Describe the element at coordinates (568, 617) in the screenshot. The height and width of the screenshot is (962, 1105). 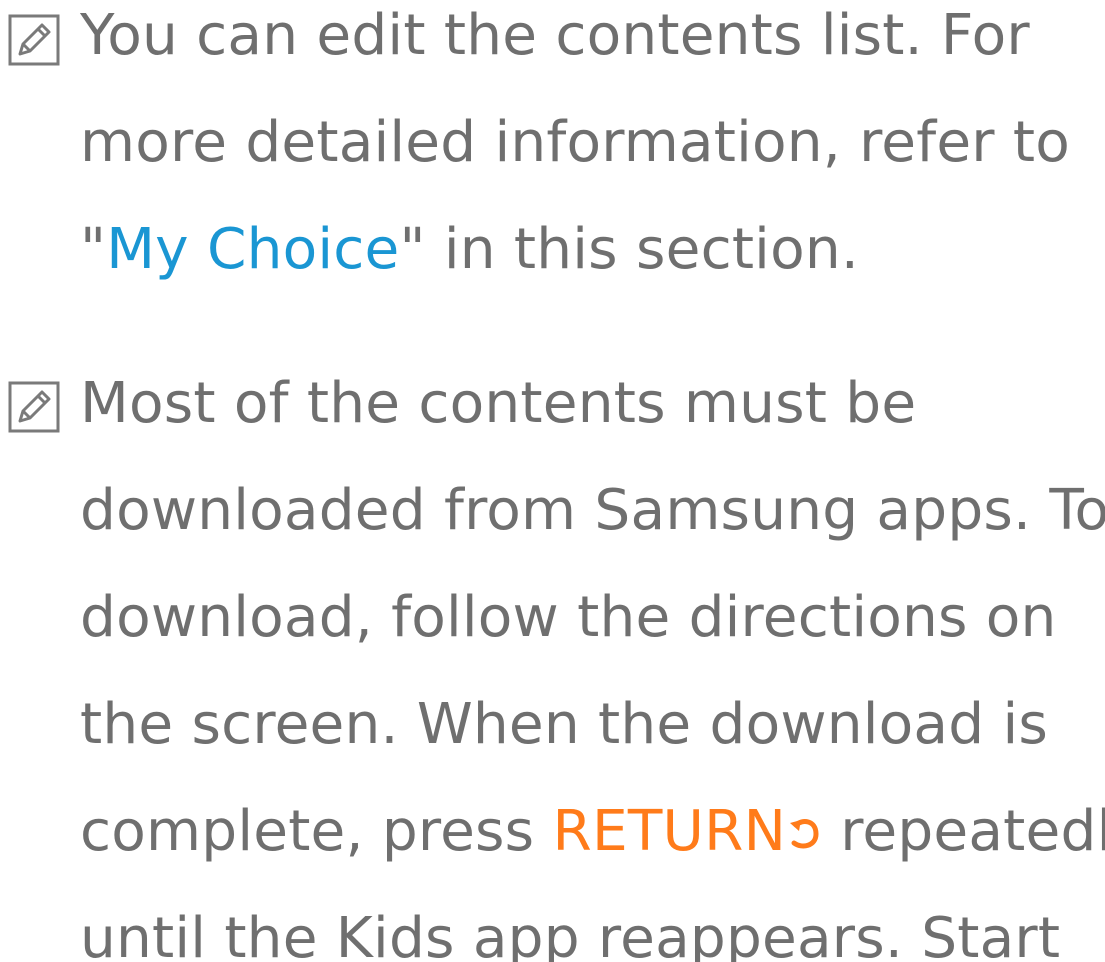
I see `note-line: download, follow the directions on` at that location.